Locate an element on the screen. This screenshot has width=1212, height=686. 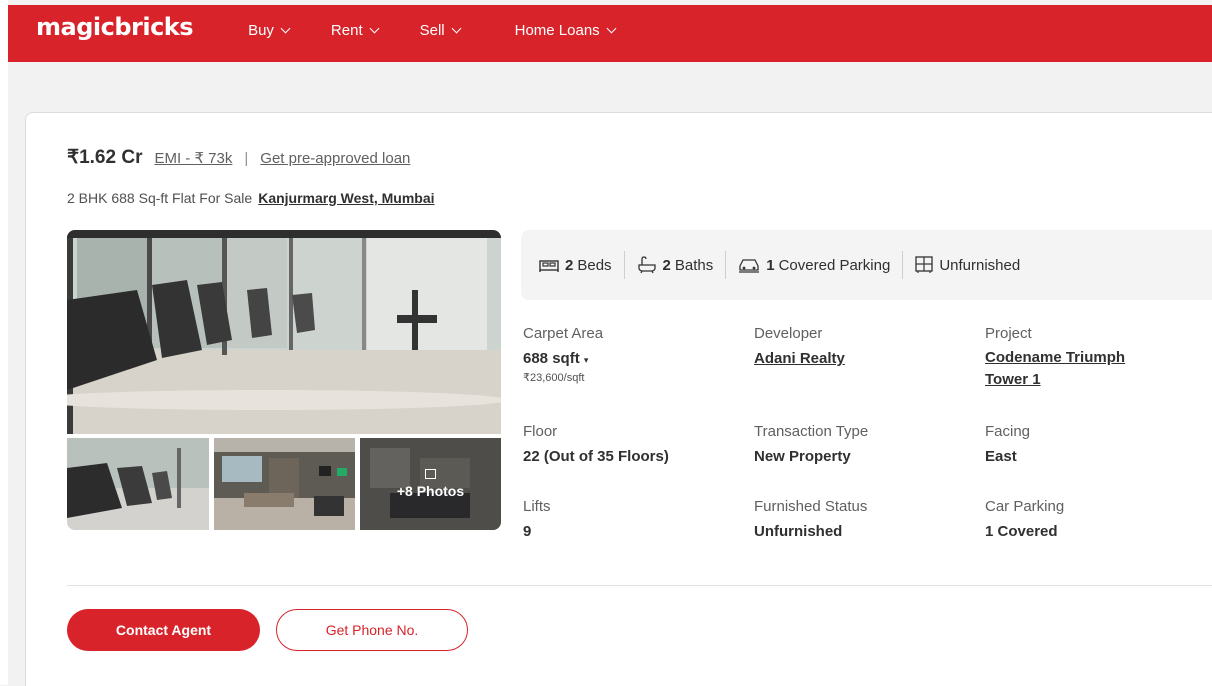
car-parking-label: Car Parking is located at coordinates (1025, 506).